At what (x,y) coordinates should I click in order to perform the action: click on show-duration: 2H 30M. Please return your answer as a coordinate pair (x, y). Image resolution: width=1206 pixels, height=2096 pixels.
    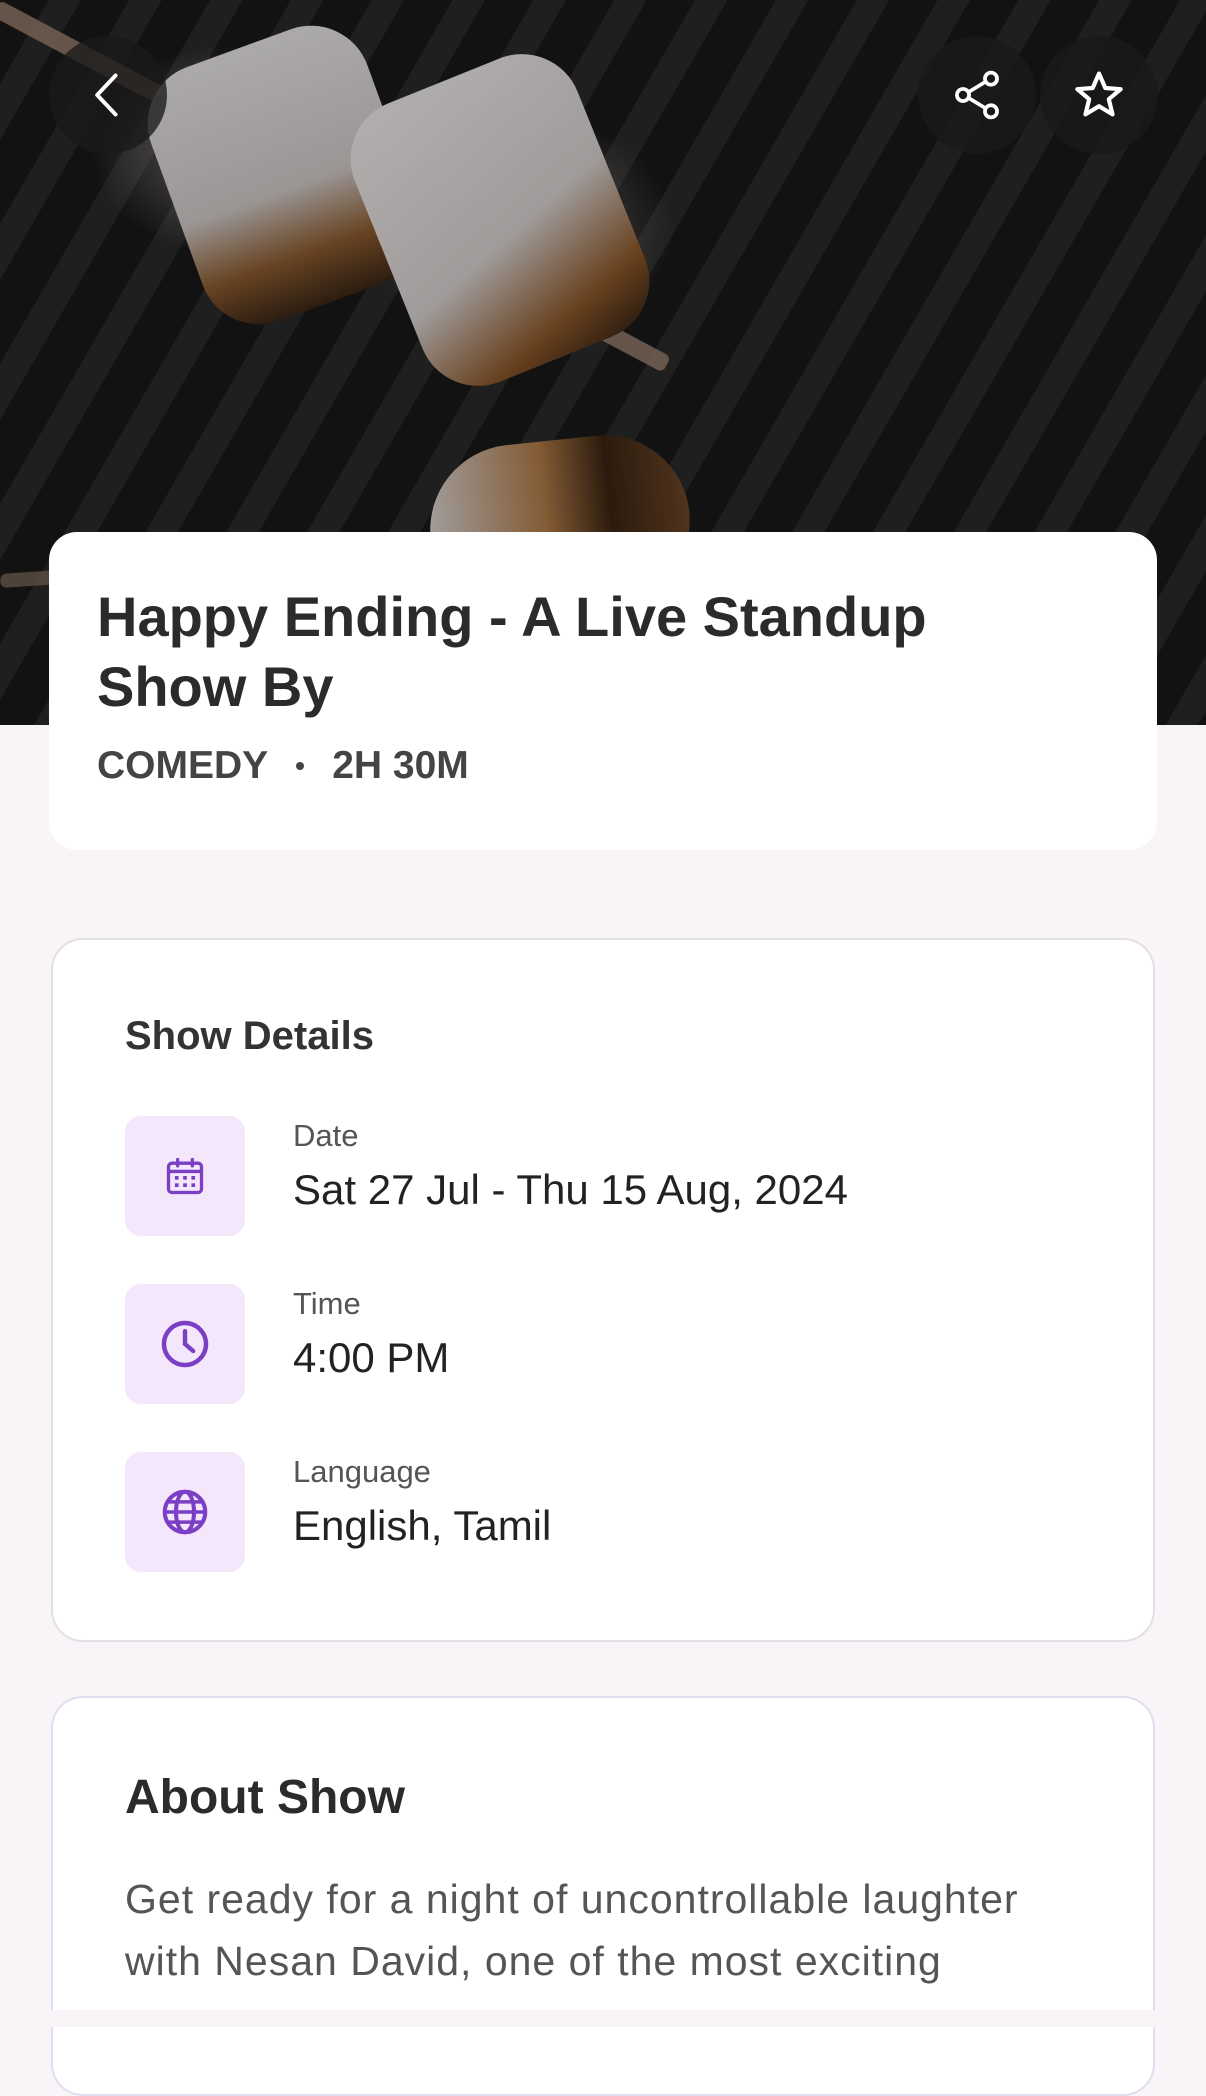
    Looking at the image, I should click on (400, 765).